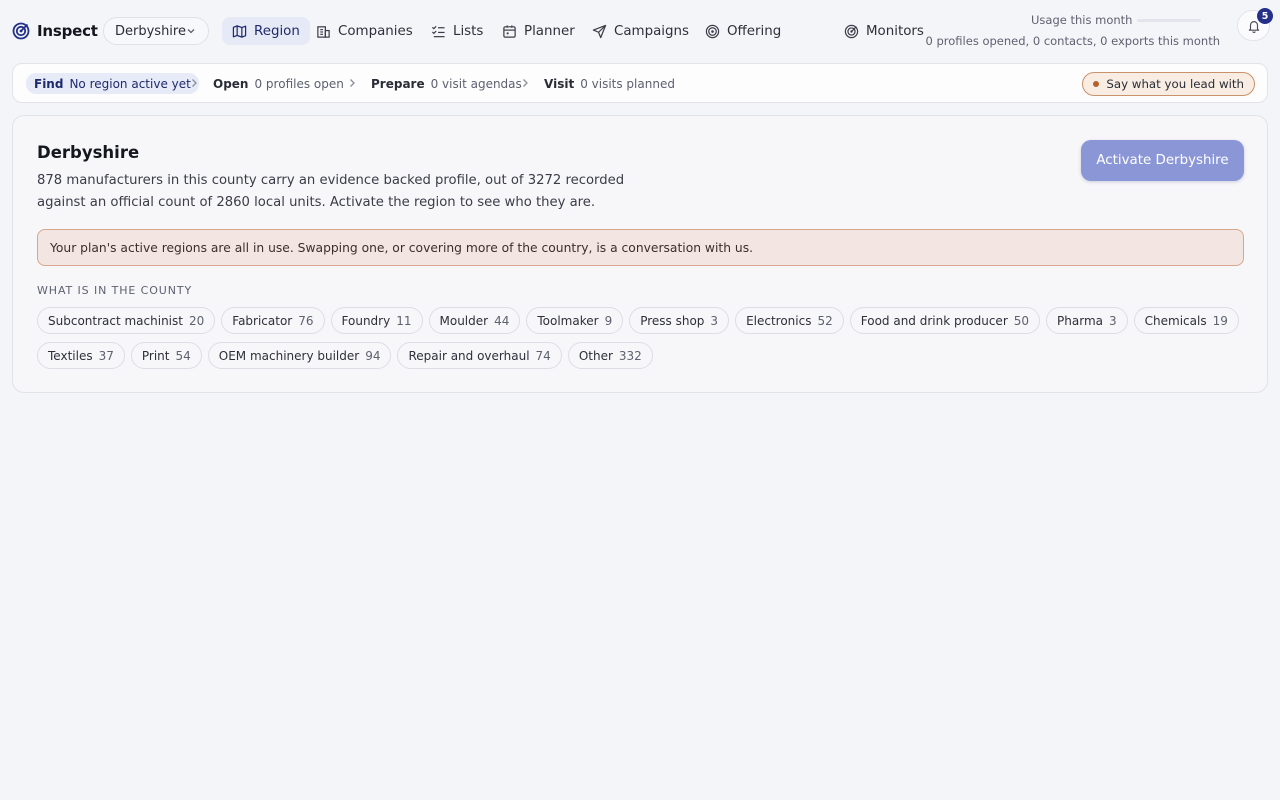 Image resolution: width=1280 pixels, height=800 pixels. I want to click on category-chip: Other 332, so click(610, 355).